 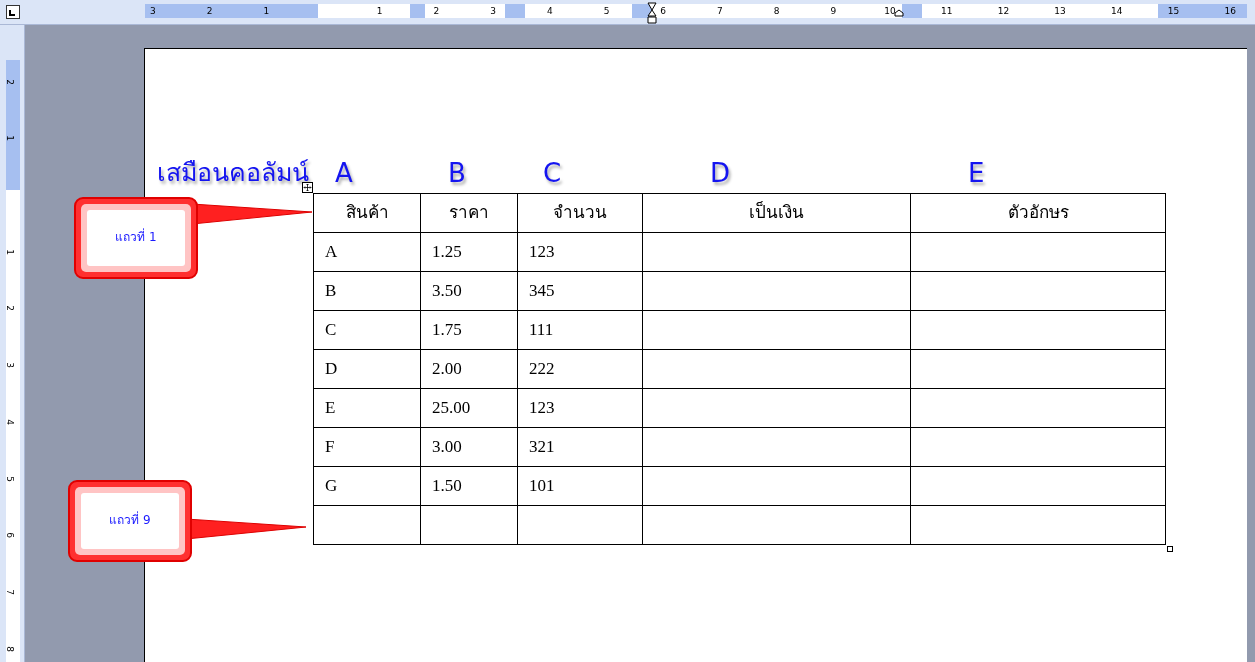 I want to click on table-header-cell: สินค้า, so click(x=367, y=213).